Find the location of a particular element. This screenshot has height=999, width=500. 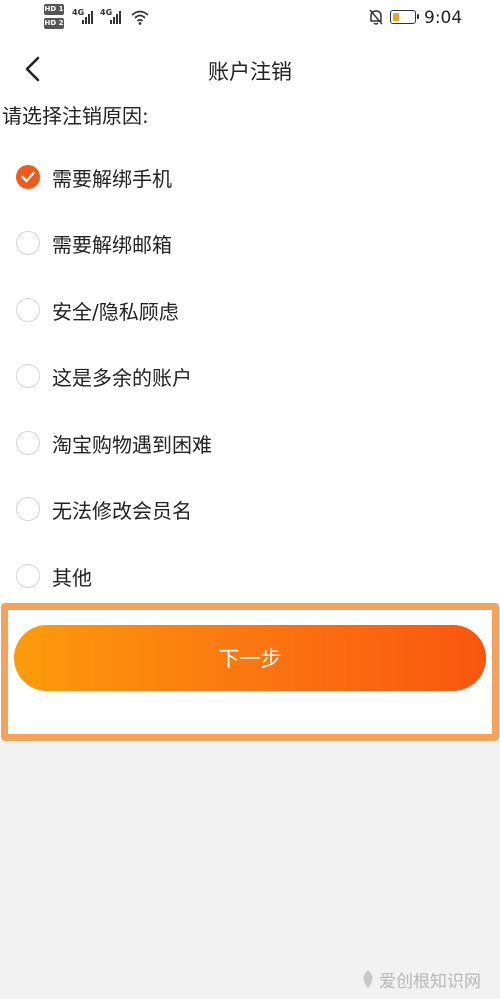

reason-label: 无法修改会员名 is located at coordinates (122, 511).